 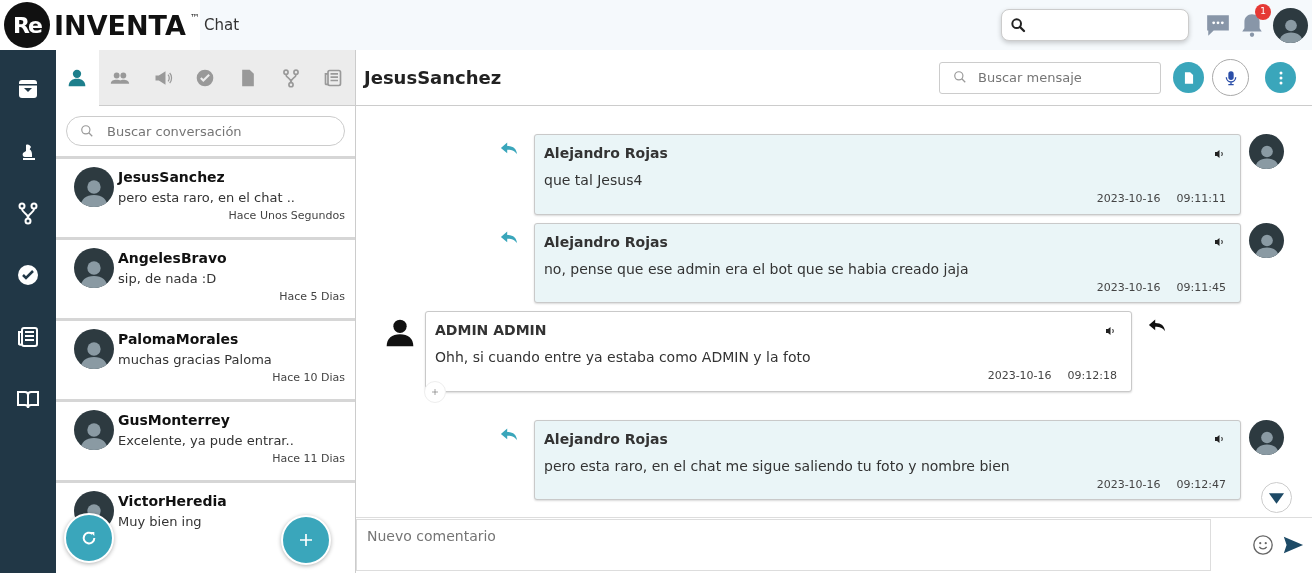 I want to click on bell-icon, so click(x=1252, y=25).